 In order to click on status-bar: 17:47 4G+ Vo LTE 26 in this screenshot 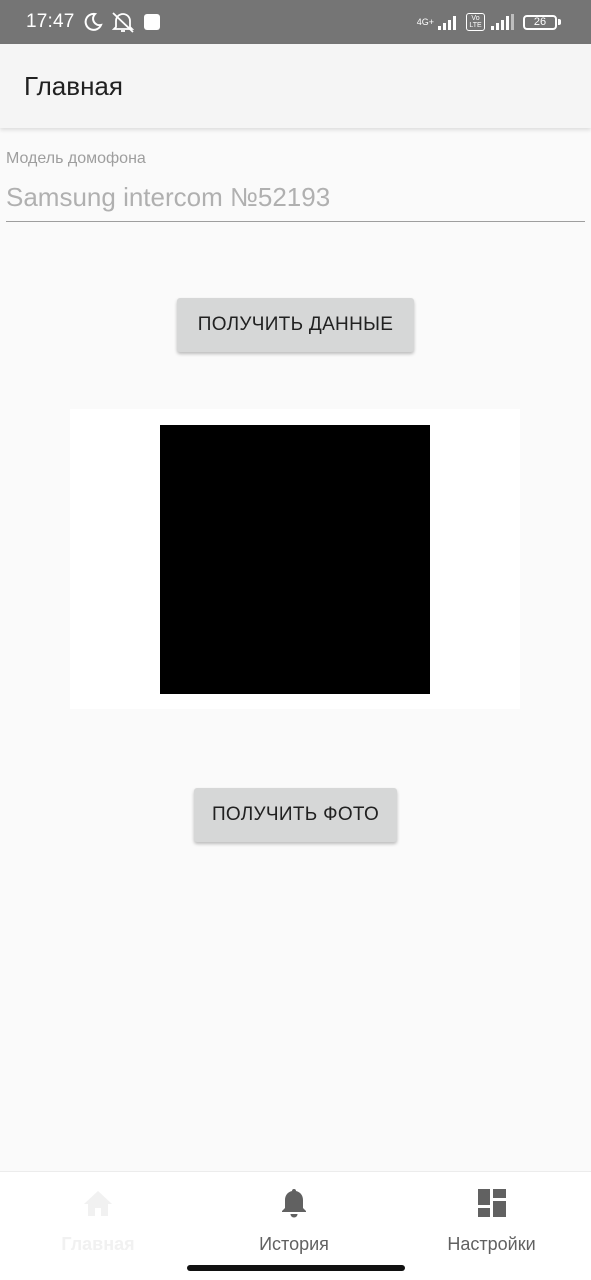, I will do `click(295, 22)`.